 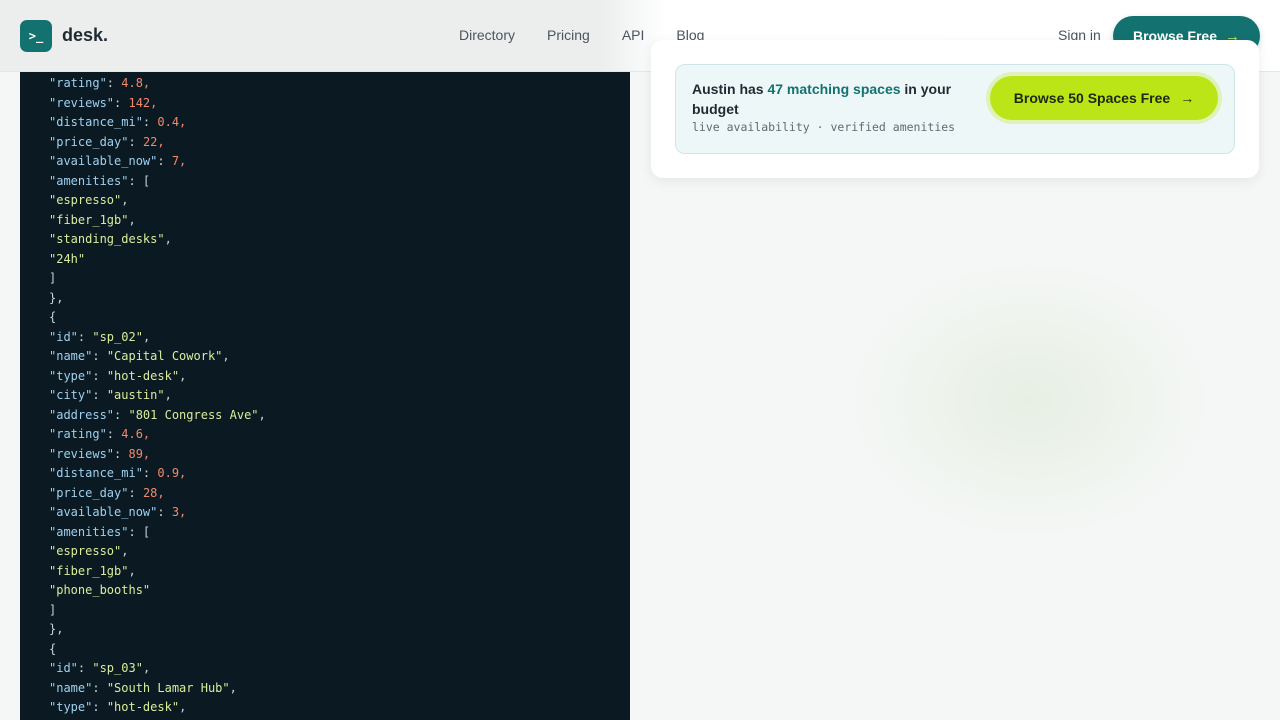 I want to click on code-line: "standing_desks",, so click(x=157, y=240).